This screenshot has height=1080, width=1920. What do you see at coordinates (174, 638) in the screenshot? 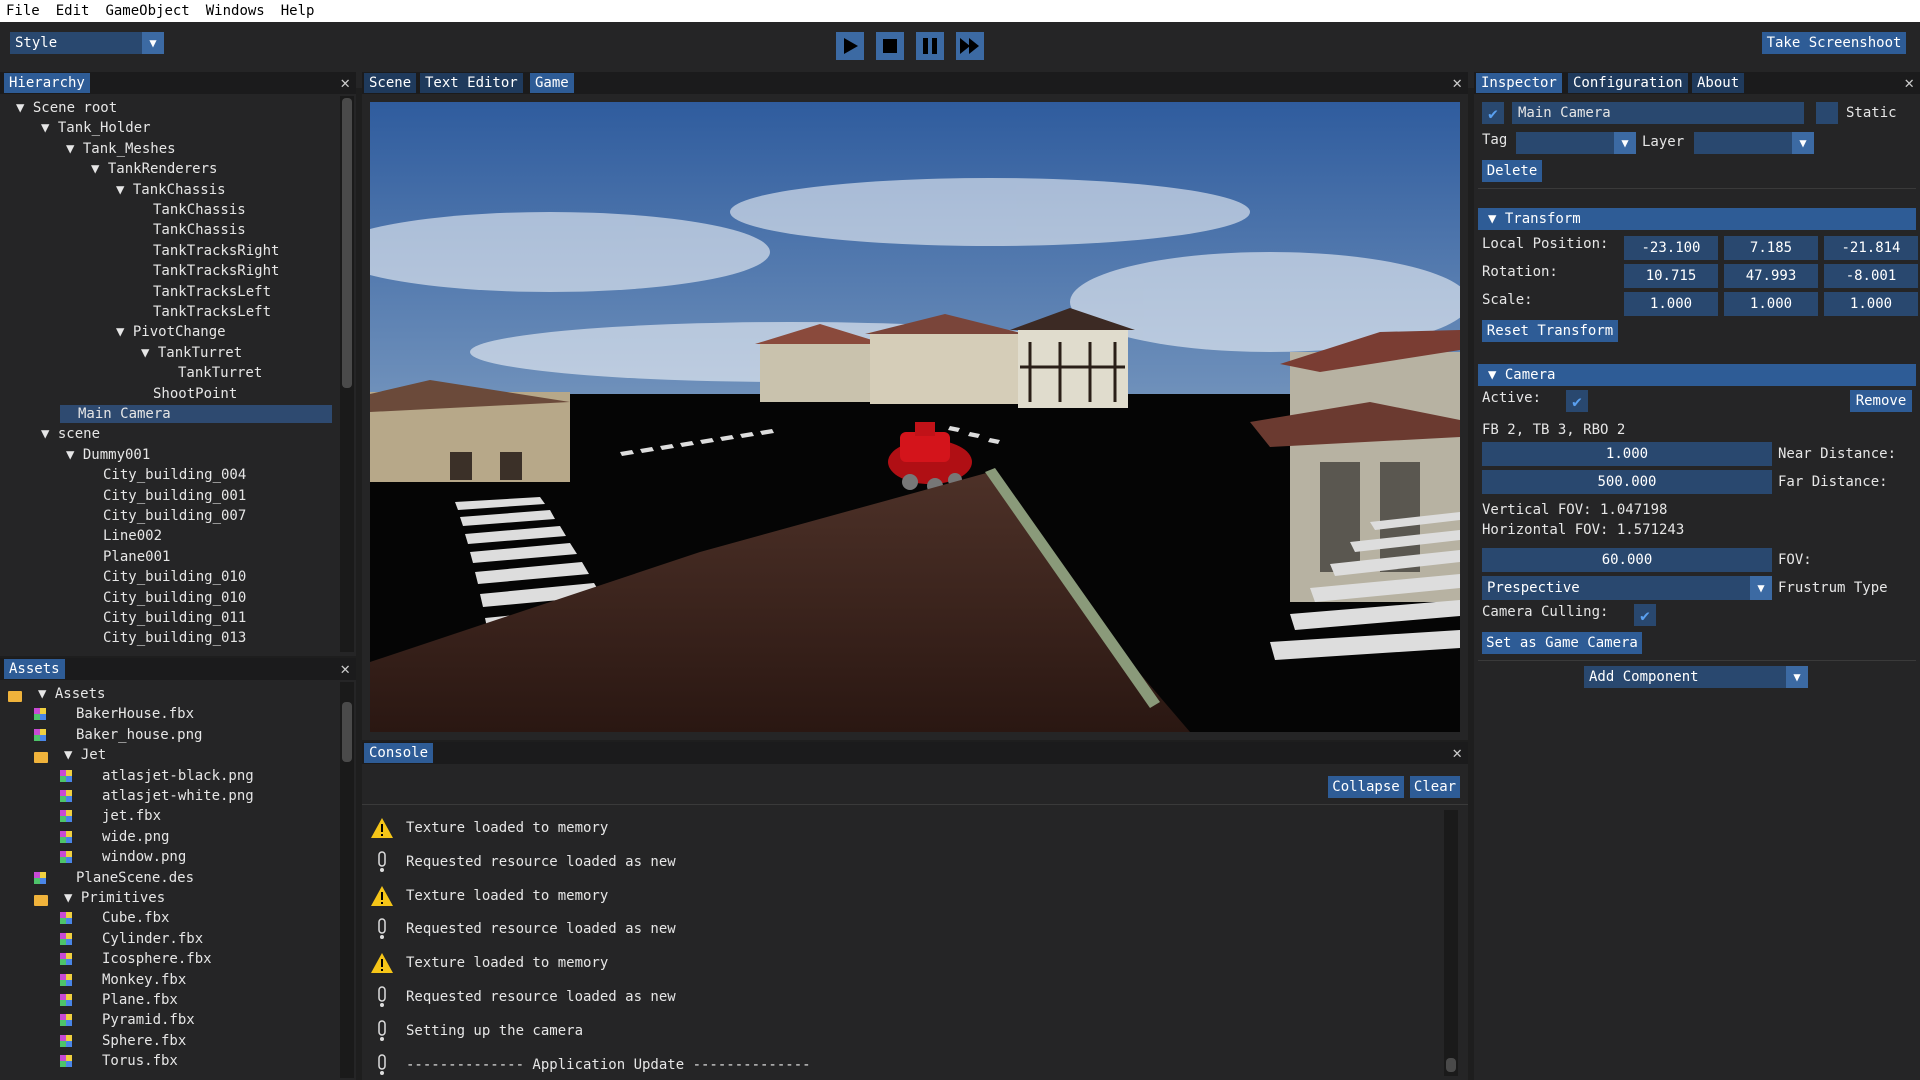
I see `hierarchy-item: City_building_013` at bounding box center [174, 638].